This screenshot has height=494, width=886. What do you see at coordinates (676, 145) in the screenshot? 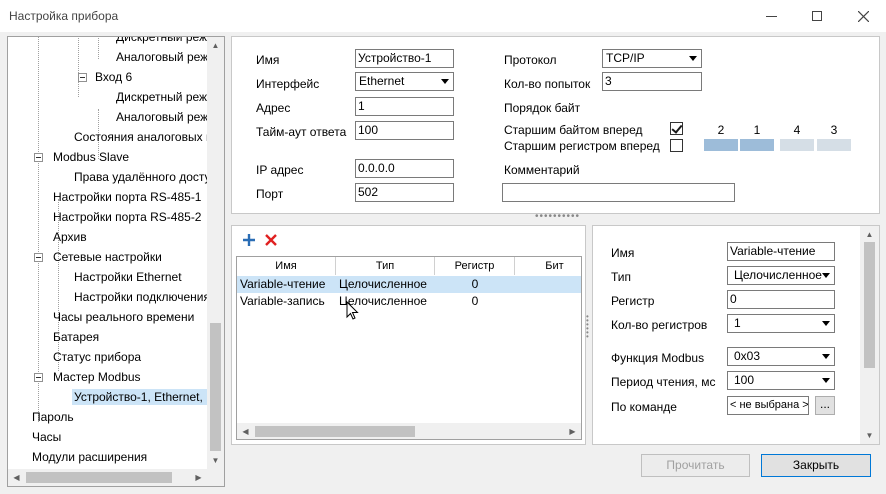
I see `high-register-first-checkbox` at bounding box center [676, 145].